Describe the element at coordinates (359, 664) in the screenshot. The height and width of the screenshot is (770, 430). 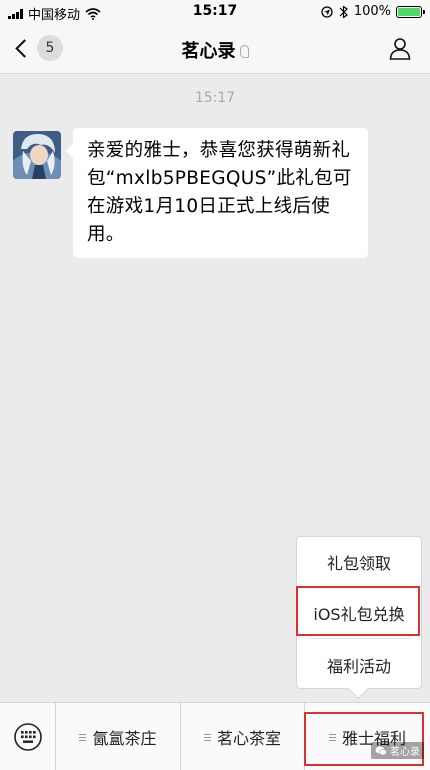
I see `submenu-item-welfare-events: 福利活动` at that location.